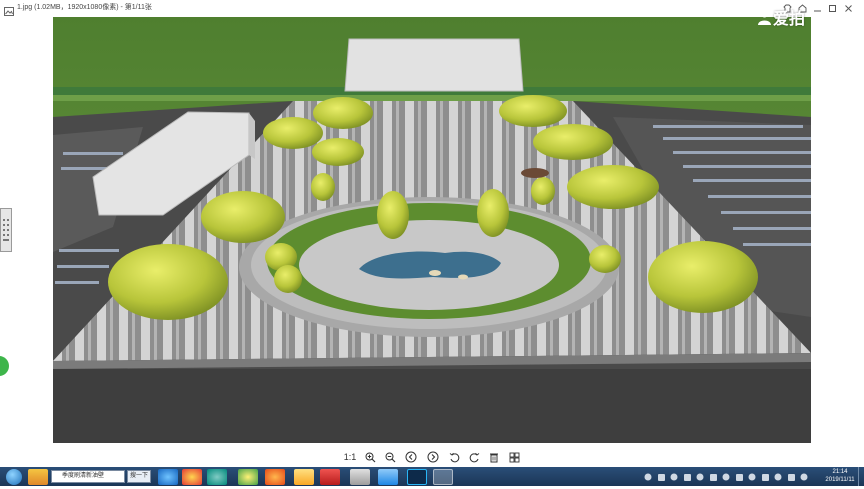  I want to click on keyboard-float-widget, so click(6, 230).